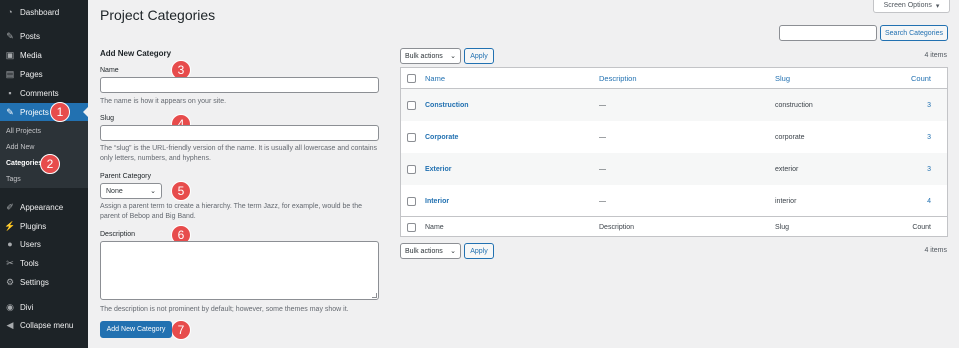 The height and width of the screenshot is (348, 959). I want to click on apply-button-top: Apply, so click(479, 56).